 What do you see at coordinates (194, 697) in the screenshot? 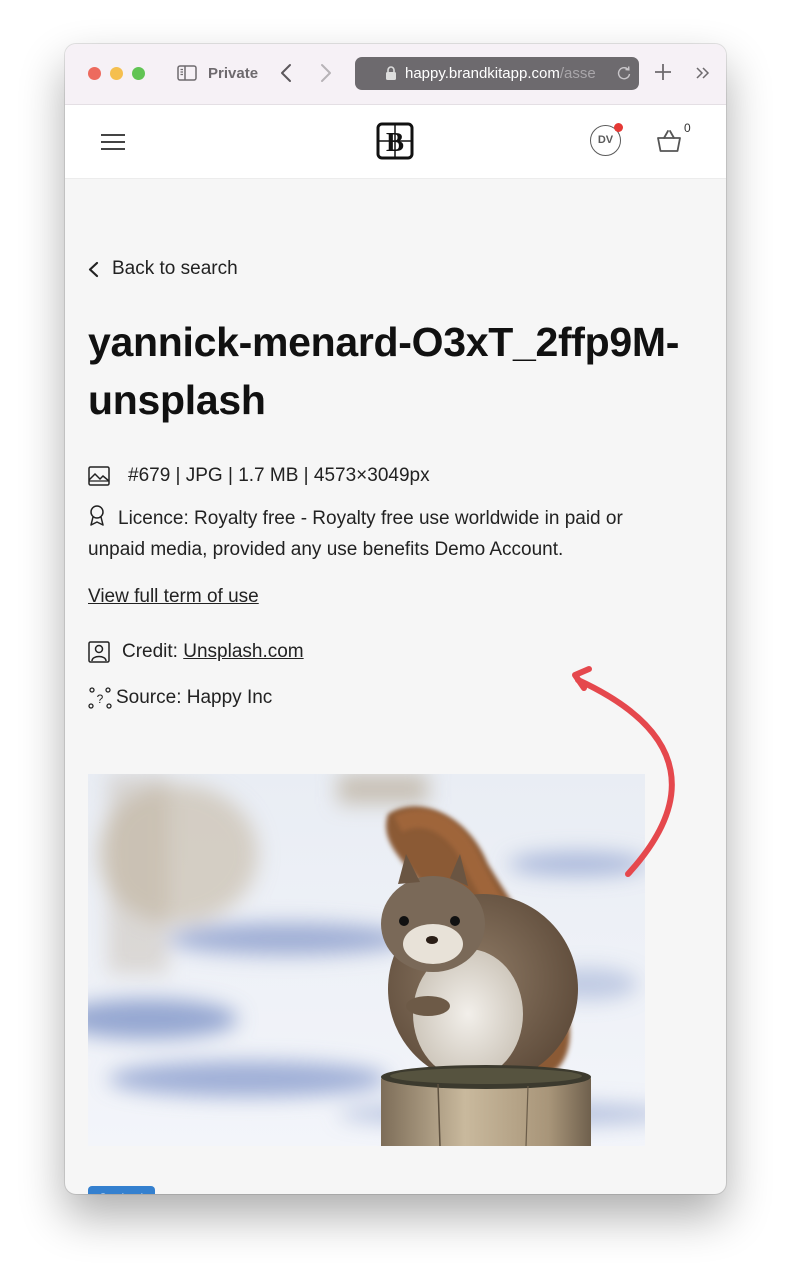
I see `source-text: Source: Happy Inc` at bounding box center [194, 697].